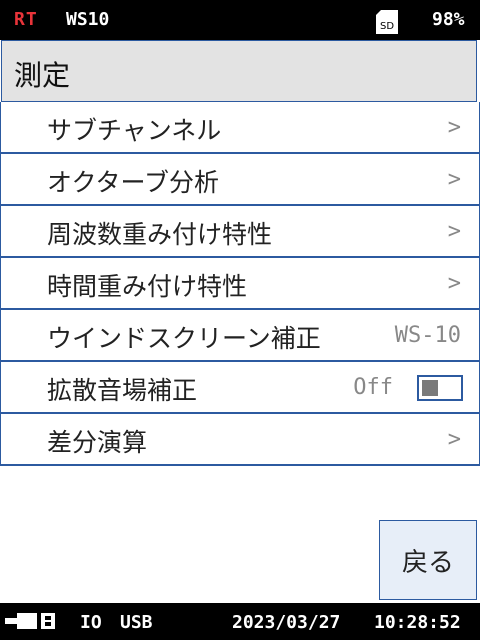 Image resolution: width=480 pixels, height=640 pixels. I want to click on mode-indicator: RT, so click(26, 19).